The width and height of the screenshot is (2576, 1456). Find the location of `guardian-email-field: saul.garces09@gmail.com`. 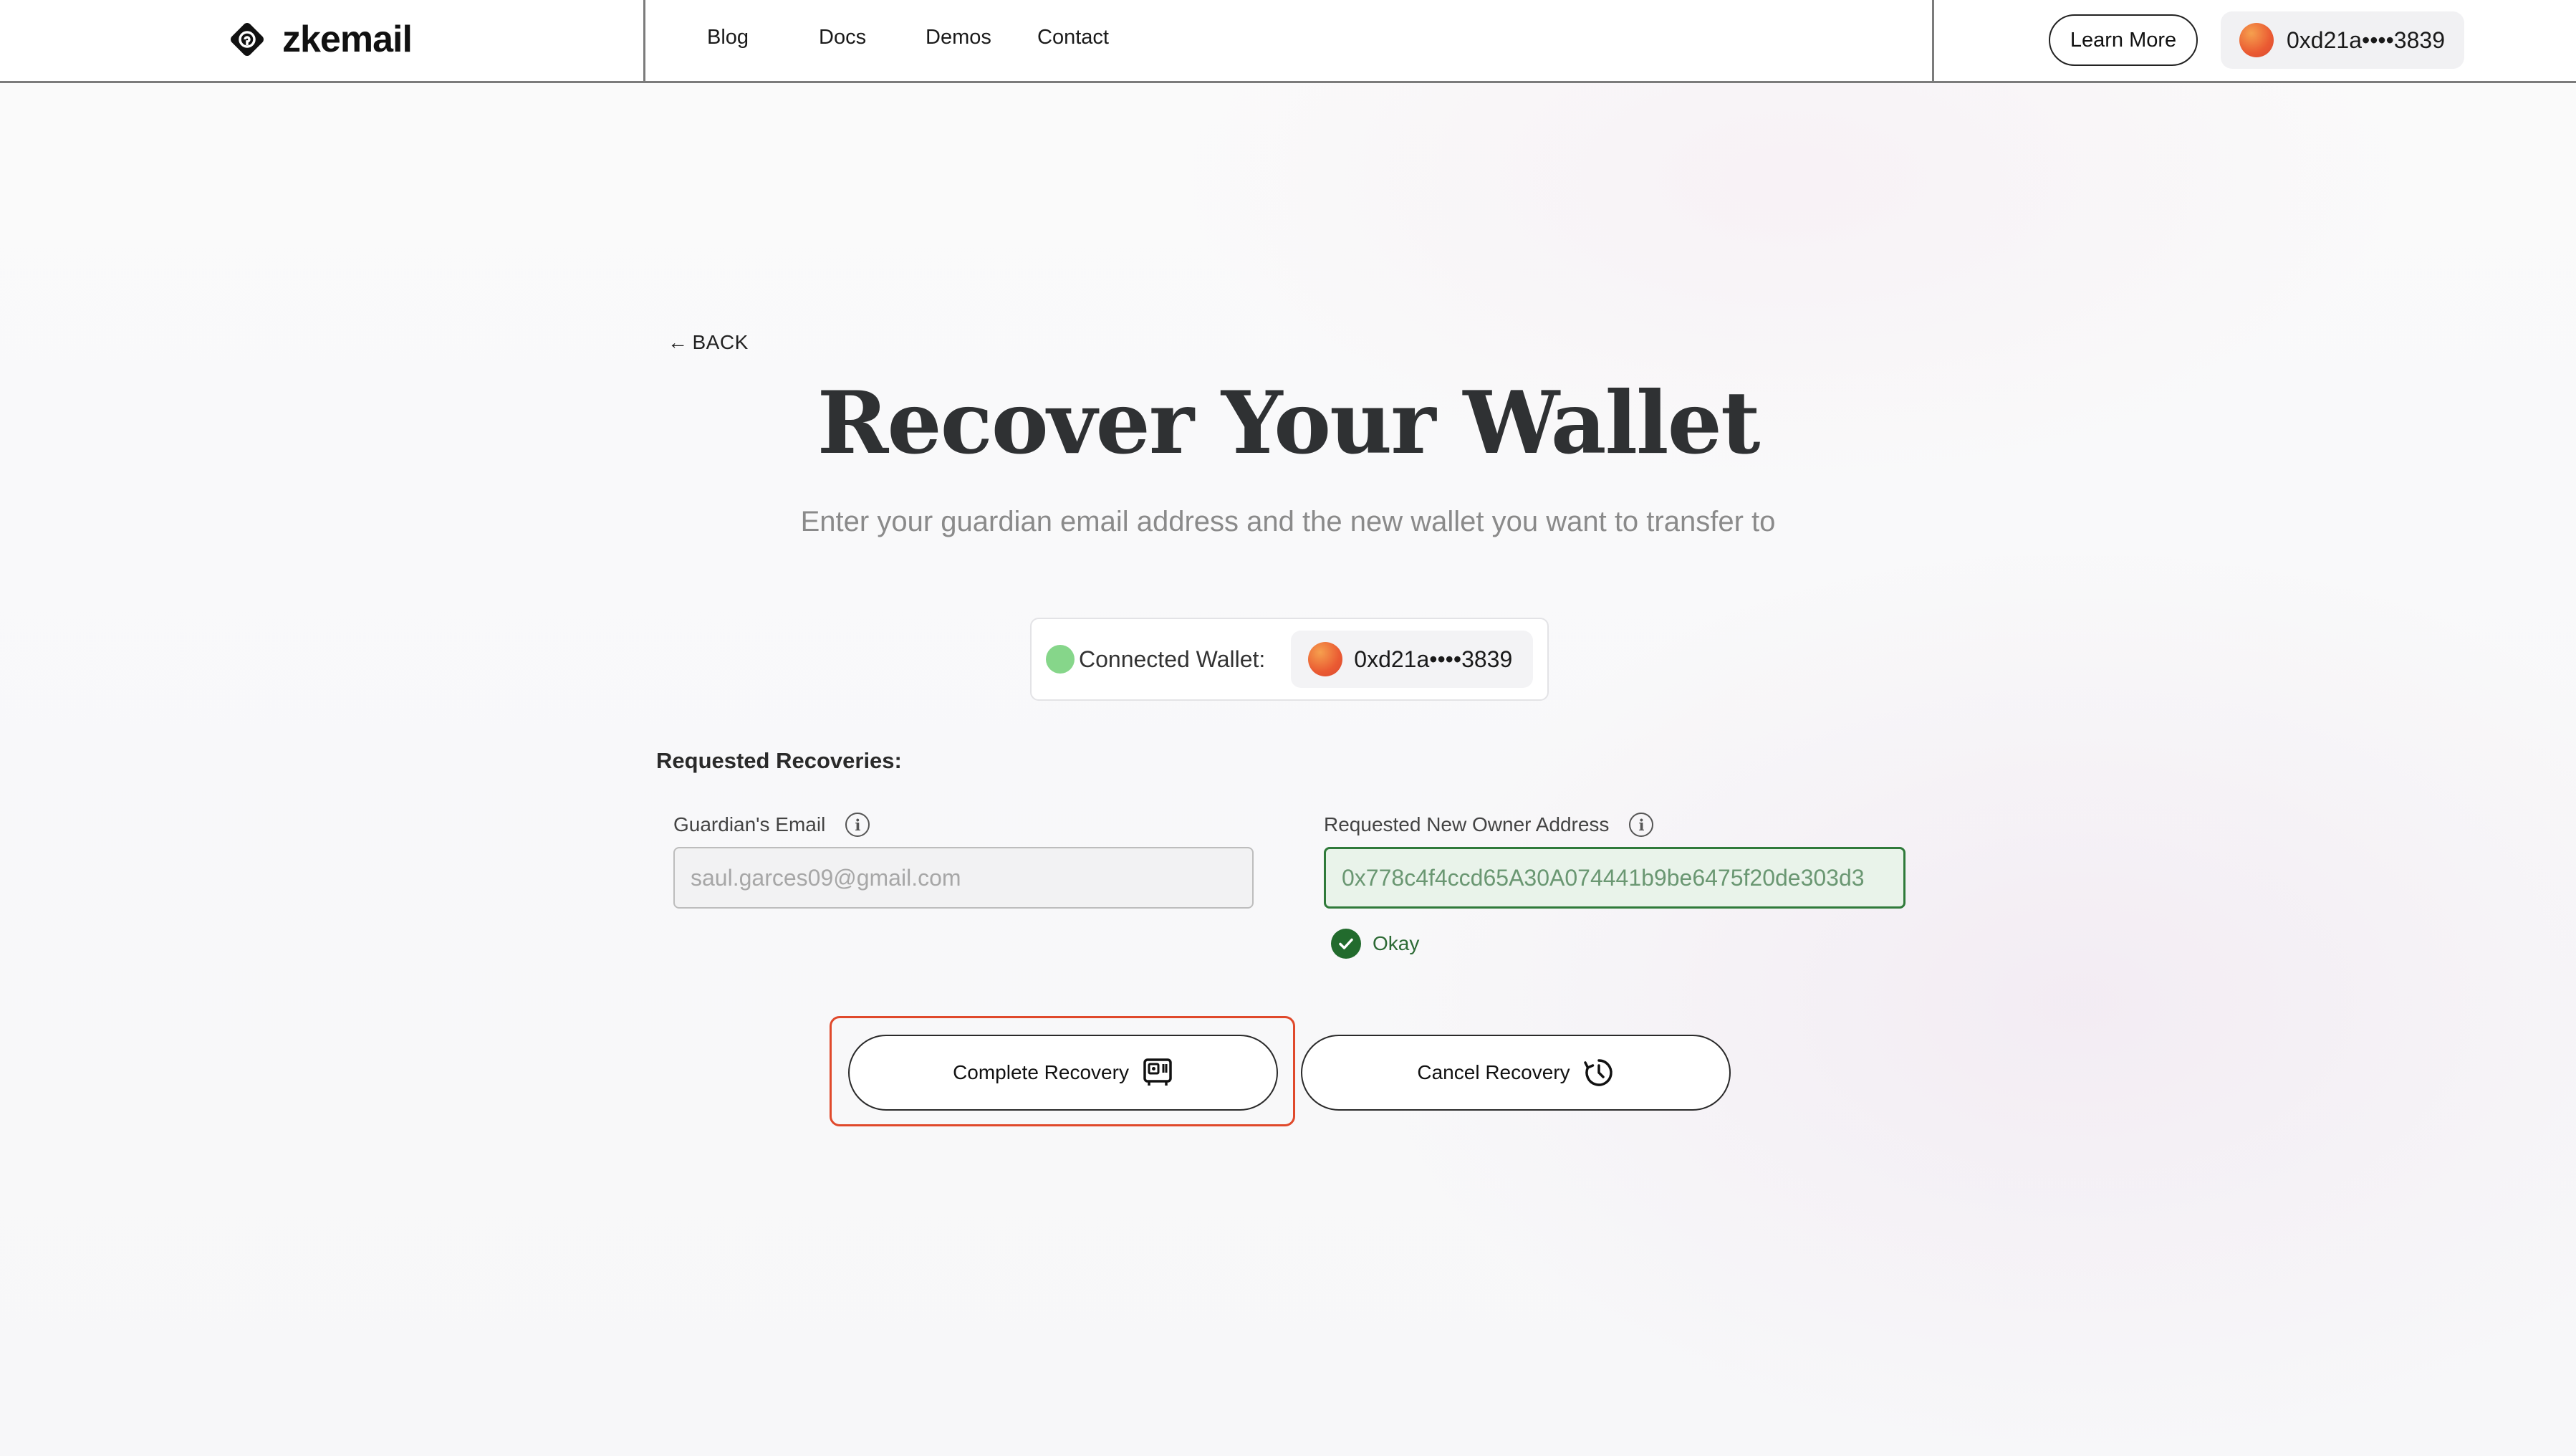

guardian-email-field: saul.garces09@gmail.com is located at coordinates (964, 878).